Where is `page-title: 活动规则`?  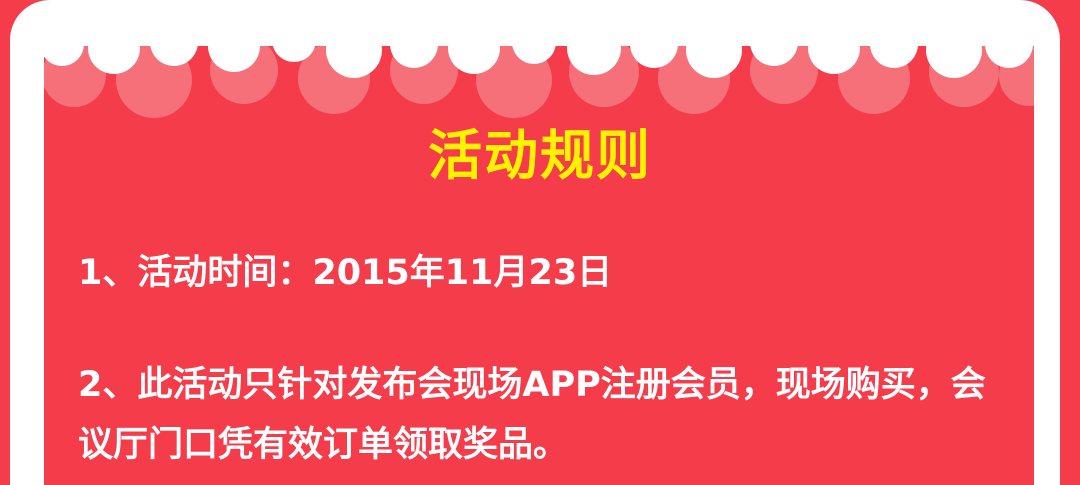 page-title: 活动规则 is located at coordinates (540, 155).